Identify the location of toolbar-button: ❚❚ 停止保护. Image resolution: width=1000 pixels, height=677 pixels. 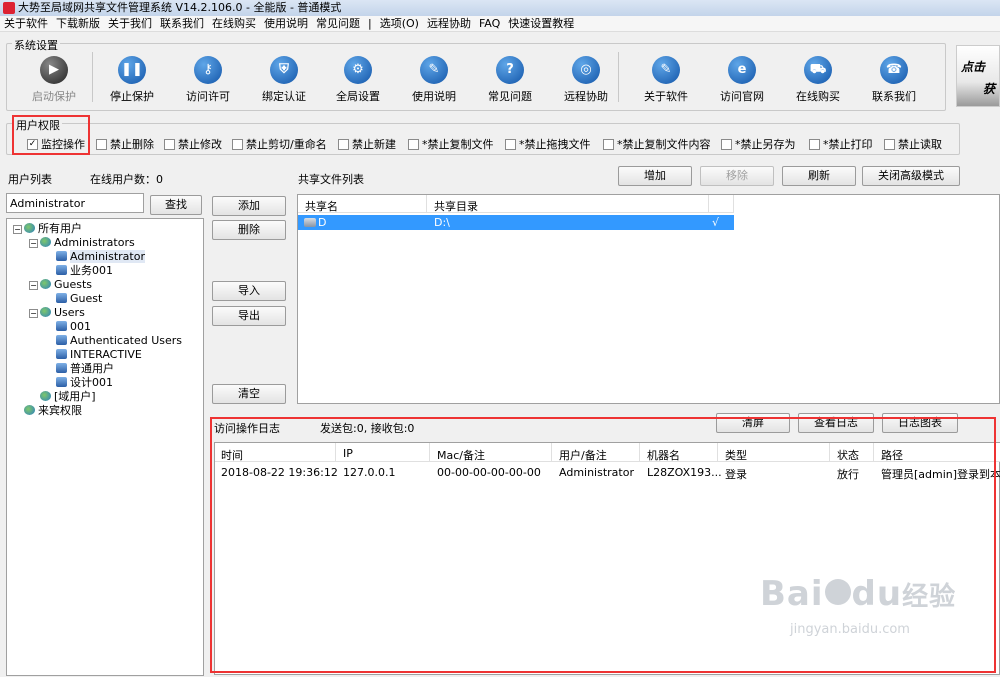
(132, 80).